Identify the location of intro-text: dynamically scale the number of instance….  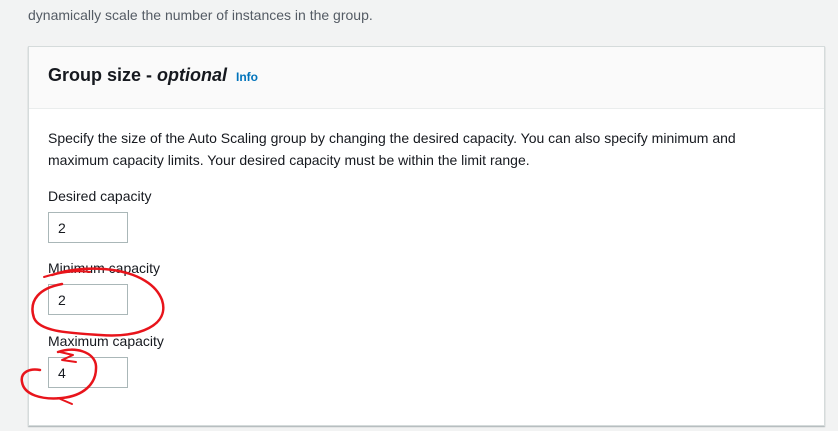
(200, 15).